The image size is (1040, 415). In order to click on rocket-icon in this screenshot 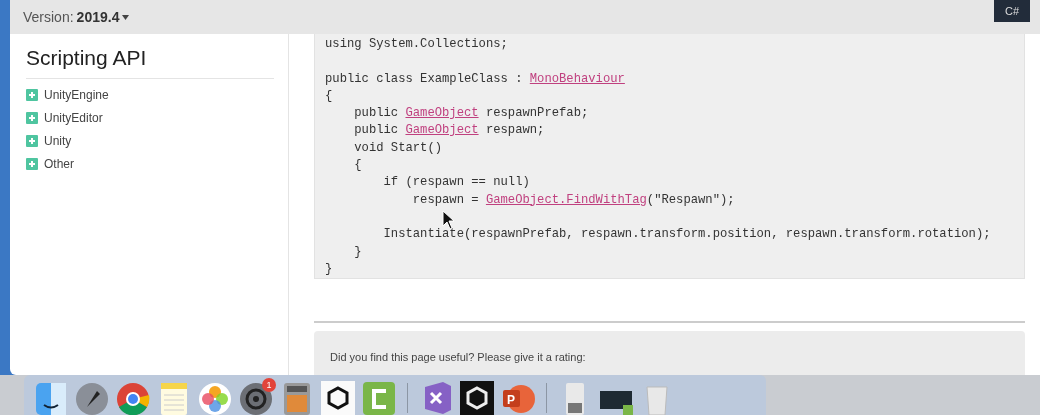, I will do `click(92, 398)`.